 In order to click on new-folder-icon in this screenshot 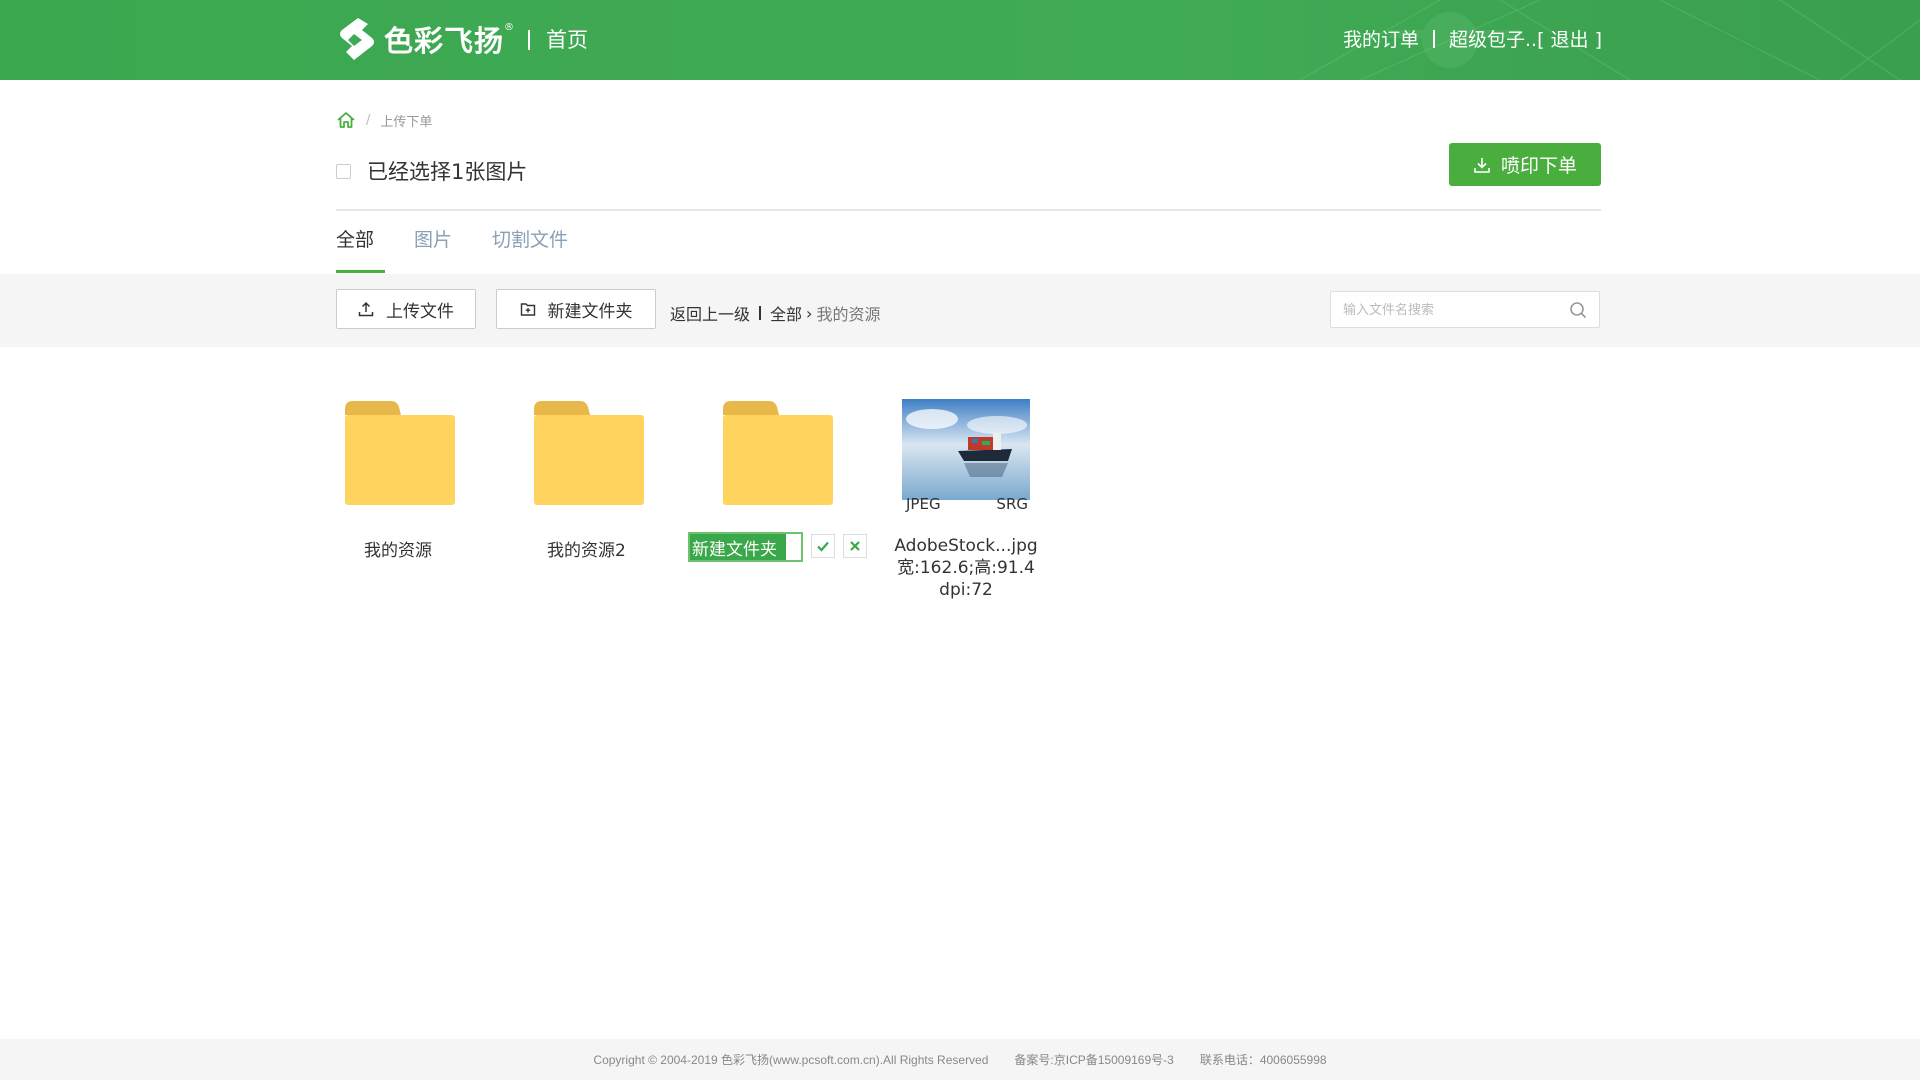, I will do `click(527, 309)`.